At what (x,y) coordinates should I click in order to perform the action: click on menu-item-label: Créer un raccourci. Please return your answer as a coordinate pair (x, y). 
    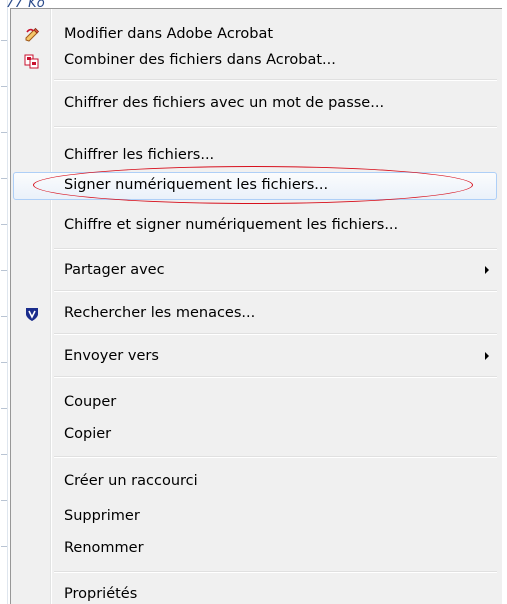
    Looking at the image, I should click on (131, 481).